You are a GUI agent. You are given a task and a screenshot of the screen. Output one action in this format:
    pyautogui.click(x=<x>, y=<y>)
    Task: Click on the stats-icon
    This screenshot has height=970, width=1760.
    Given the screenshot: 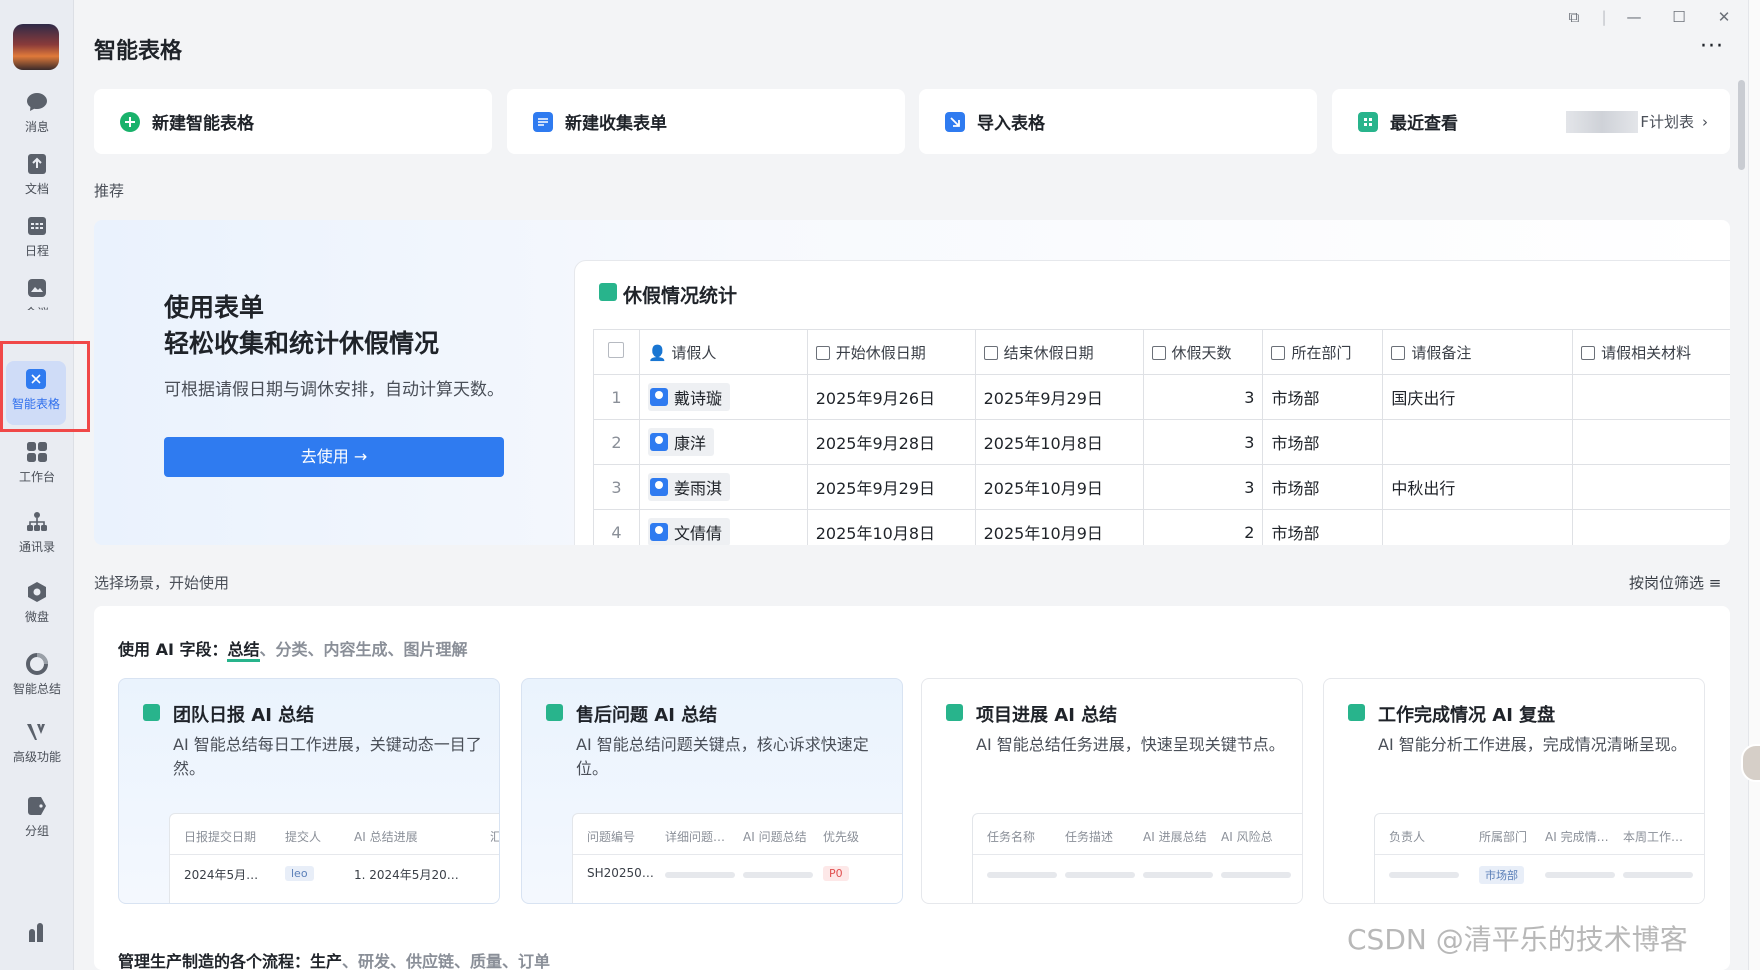 What is the action you would take?
    pyautogui.click(x=36, y=932)
    